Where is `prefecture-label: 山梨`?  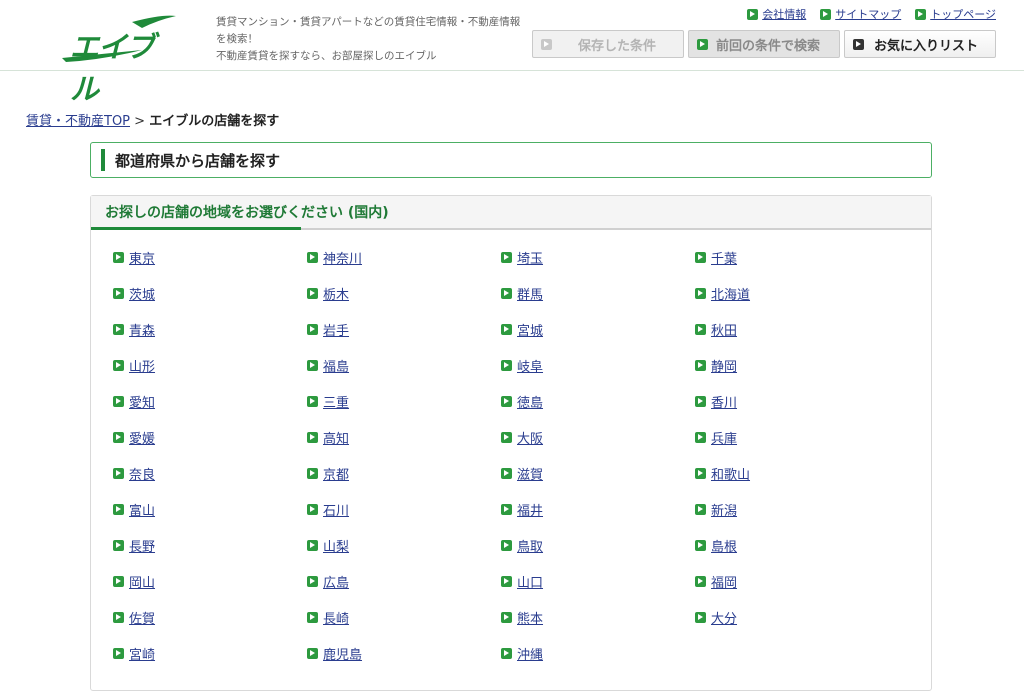 prefecture-label: 山梨 is located at coordinates (336, 547).